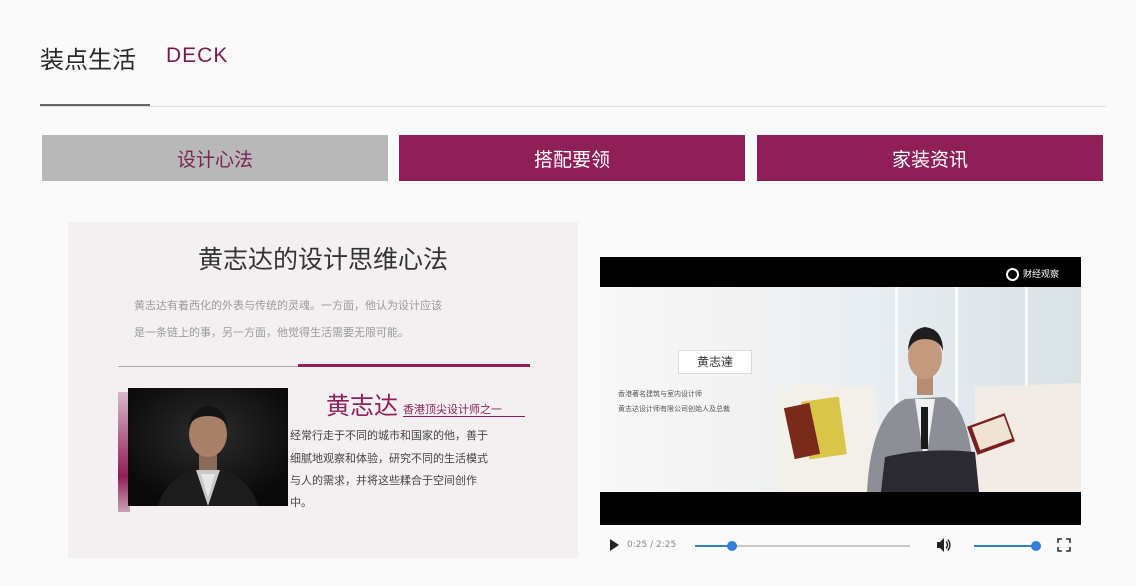 Image resolution: width=1136 pixels, height=586 pixels. I want to click on video-channel-logo: 财经观察, so click(1032, 274).